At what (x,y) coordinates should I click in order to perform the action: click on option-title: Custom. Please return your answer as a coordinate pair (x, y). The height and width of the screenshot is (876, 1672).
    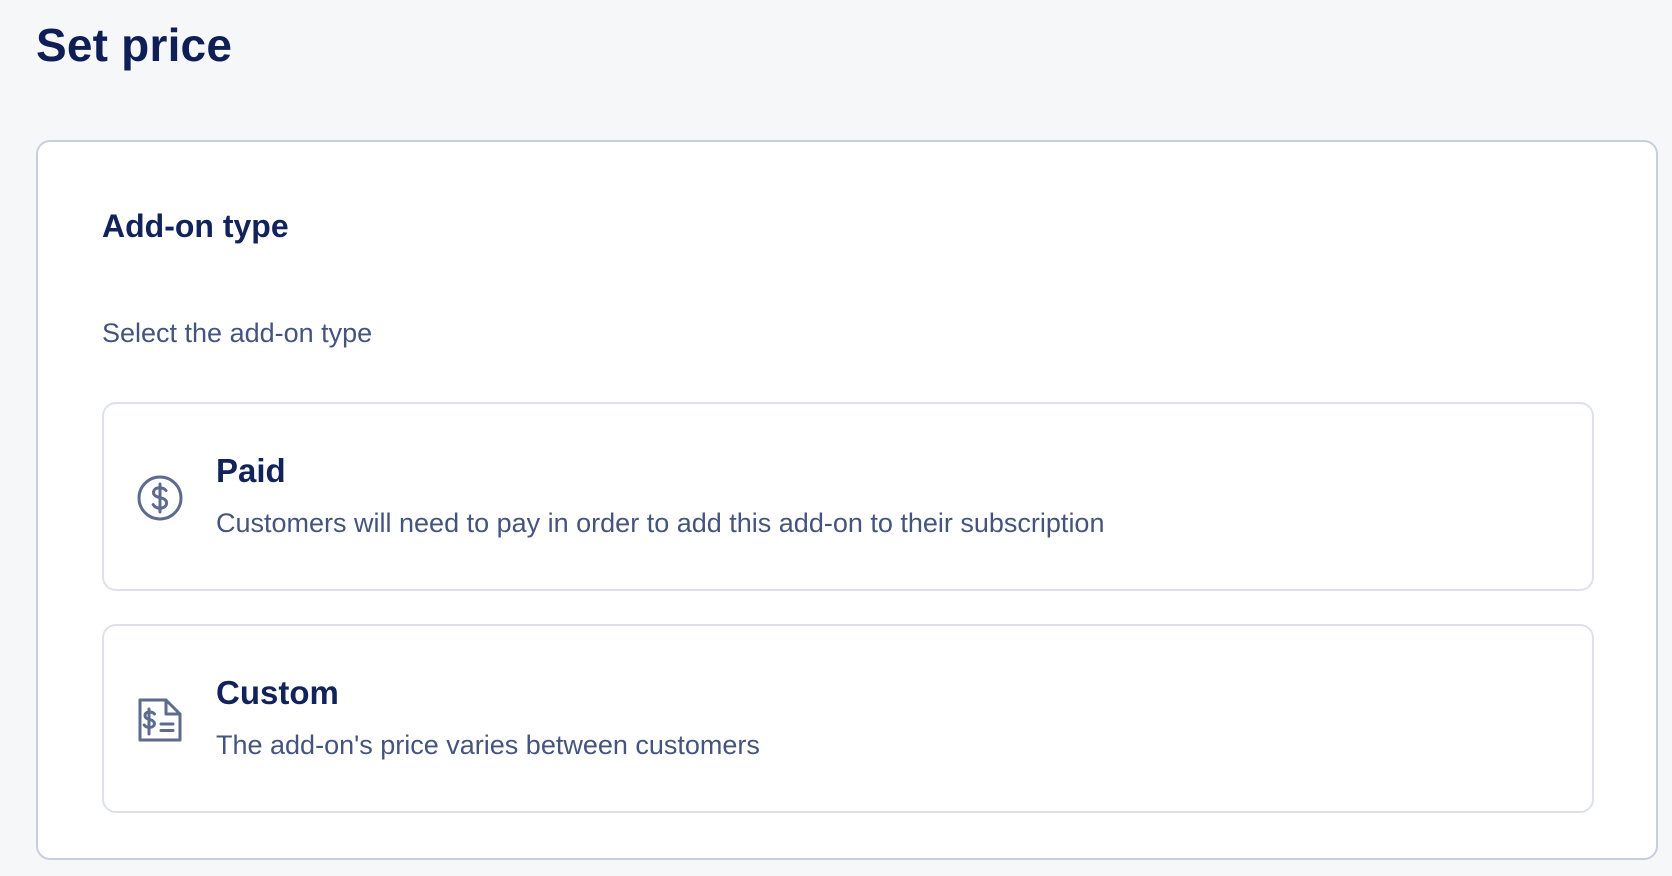
    Looking at the image, I should click on (277, 692).